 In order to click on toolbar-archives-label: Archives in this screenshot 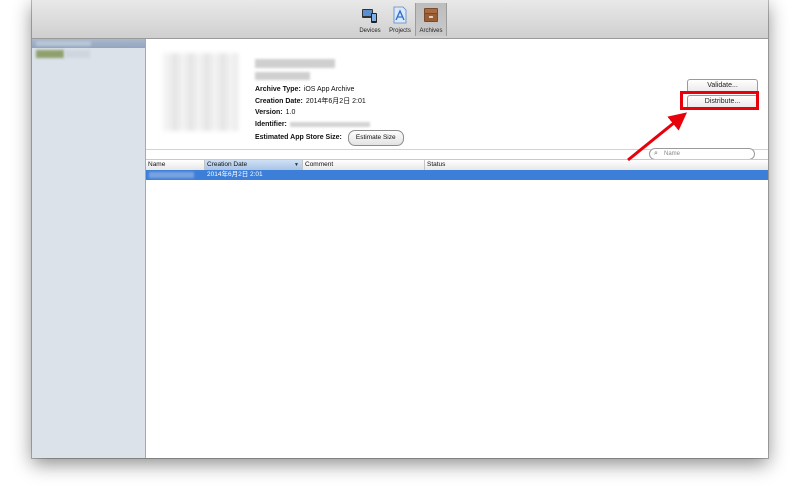, I will do `click(431, 31)`.